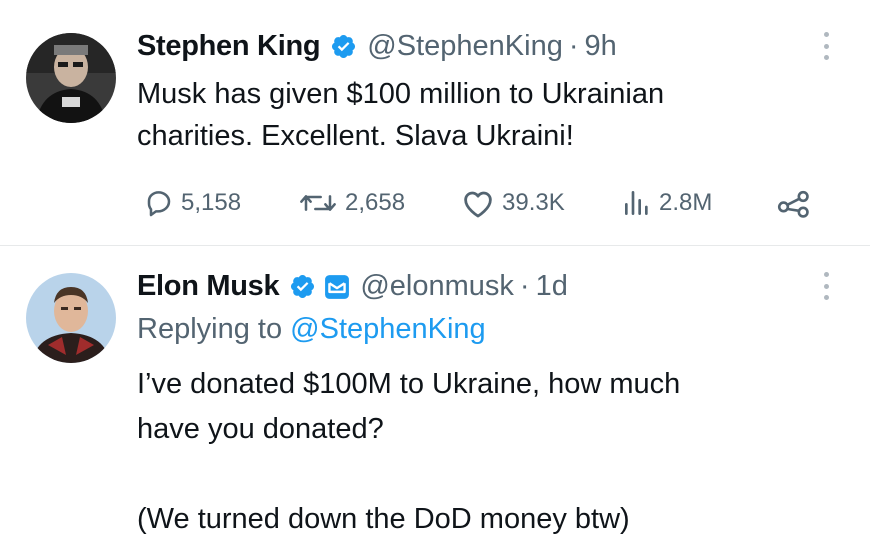  I want to click on timestamp: 1d, so click(552, 286).